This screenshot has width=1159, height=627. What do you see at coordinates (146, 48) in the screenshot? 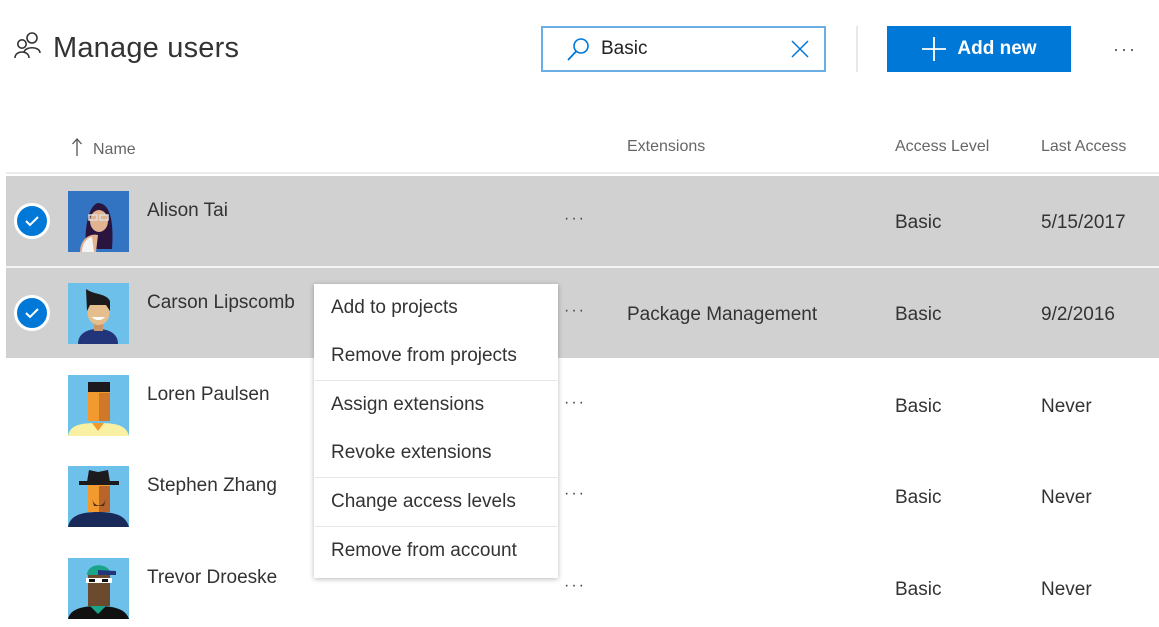
I see `page-title: Manage users` at bounding box center [146, 48].